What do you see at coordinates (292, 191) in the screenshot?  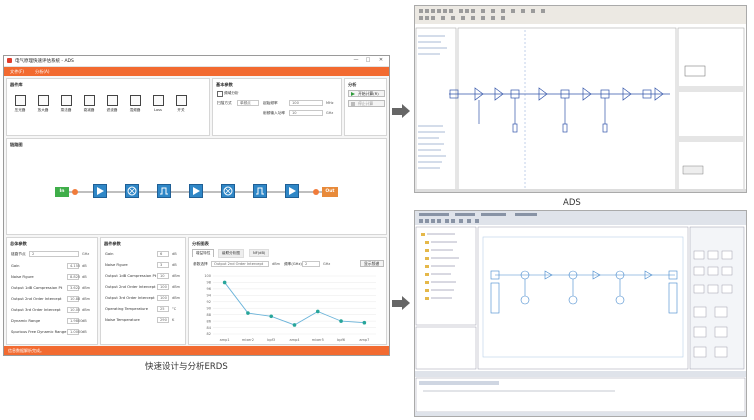 I see `chain-amp7` at bounding box center [292, 191].